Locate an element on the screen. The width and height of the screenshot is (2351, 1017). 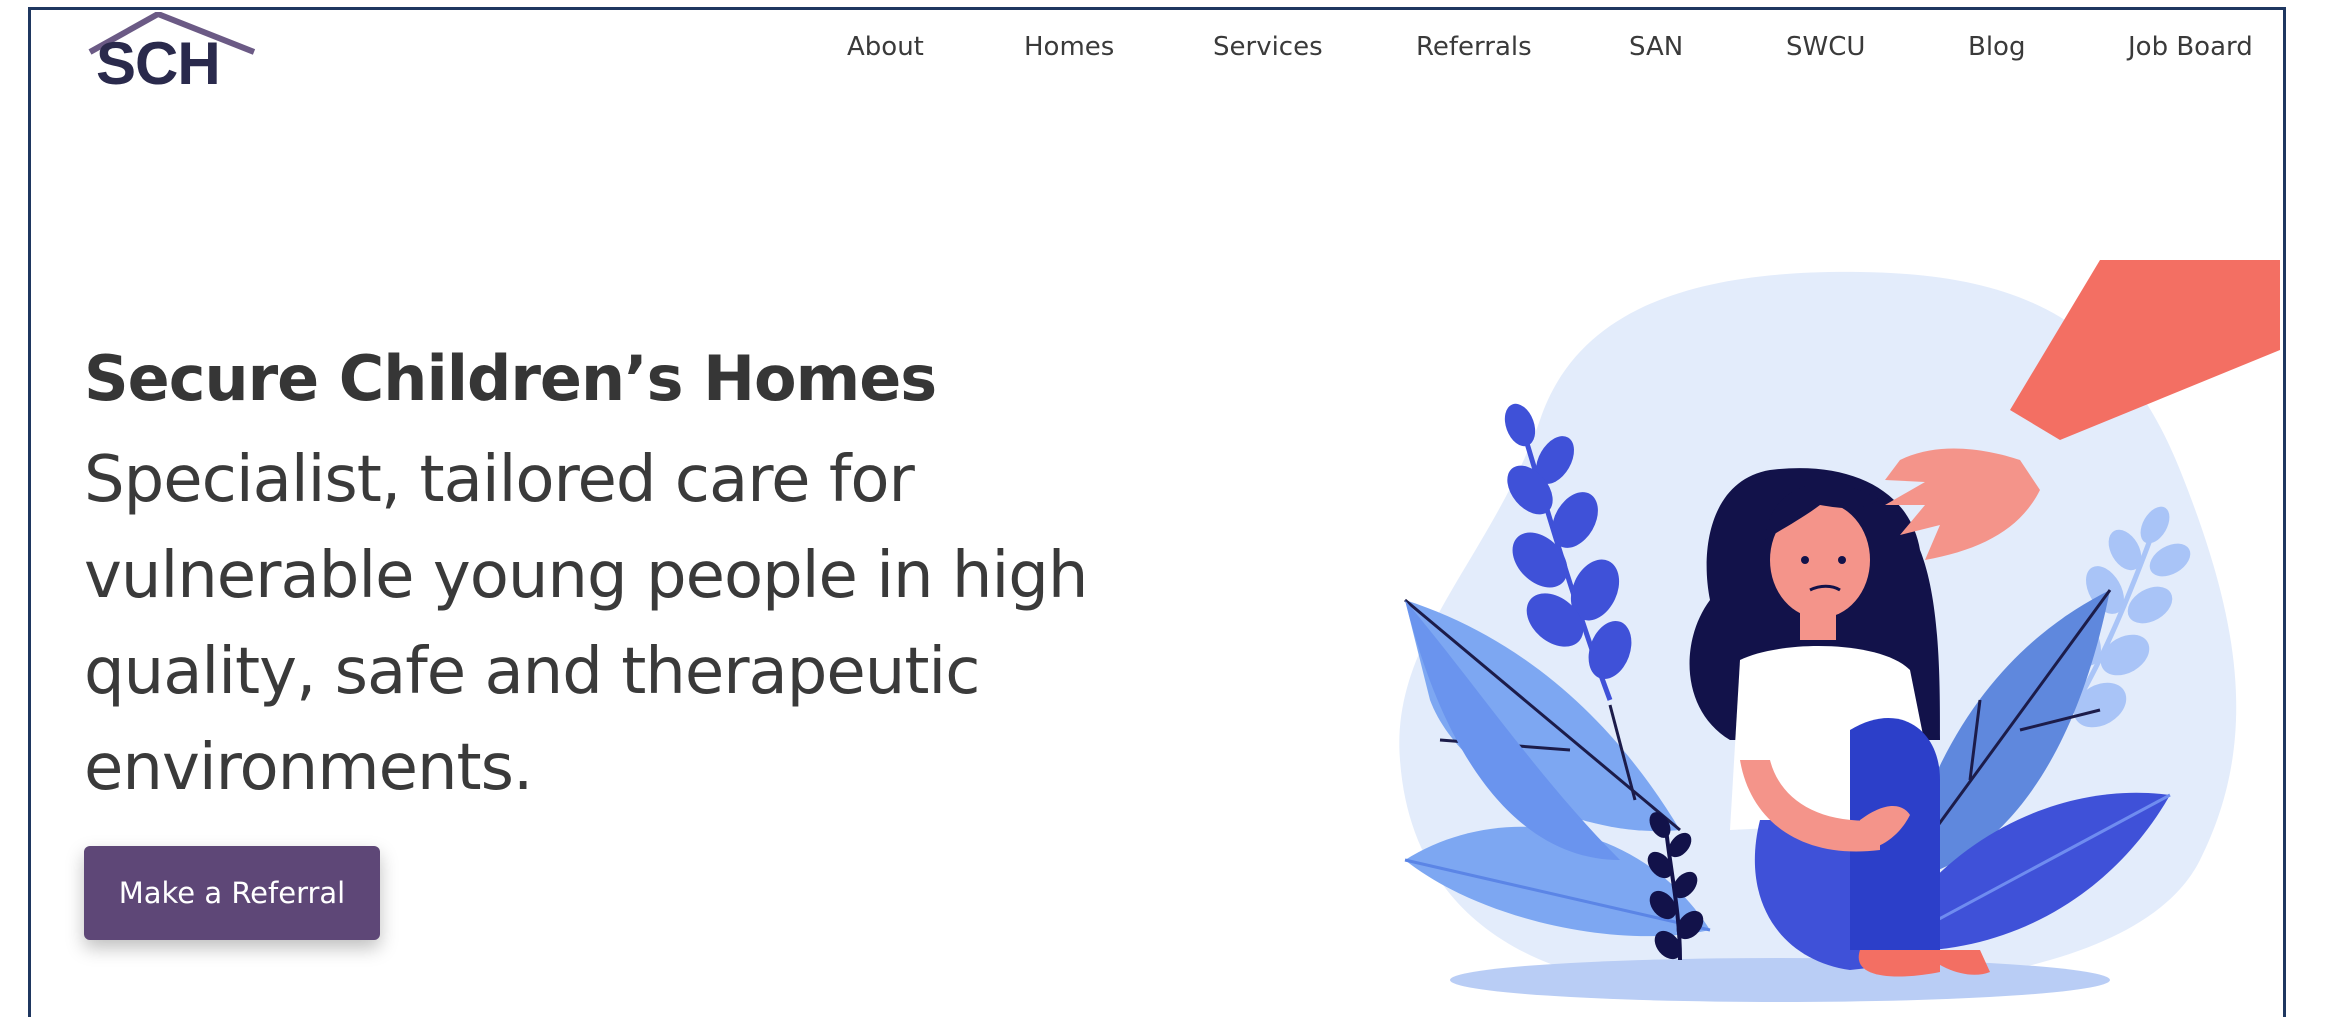
nav-referrals: Referrals is located at coordinates (1474, 47).